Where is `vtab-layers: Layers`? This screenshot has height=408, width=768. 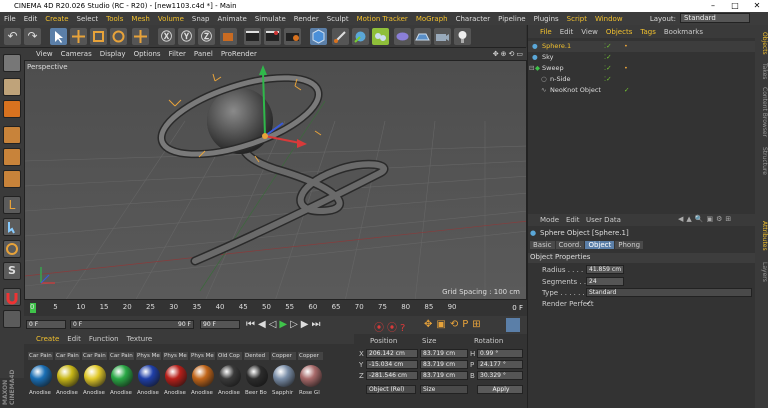
vtab-layers: Layers is located at coordinates (761, 272).